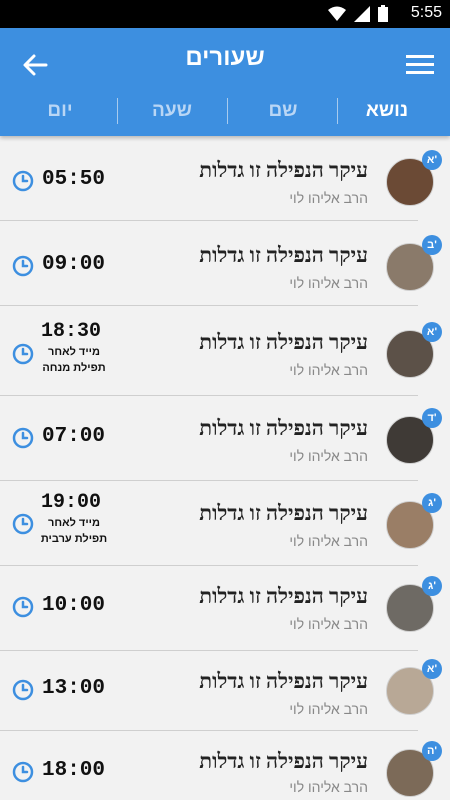 This screenshot has width=450, height=800. Describe the element at coordinates (225, 82) in the screenshot. I see `app-bar: שעורים נושא שם שעה יום` at that location.